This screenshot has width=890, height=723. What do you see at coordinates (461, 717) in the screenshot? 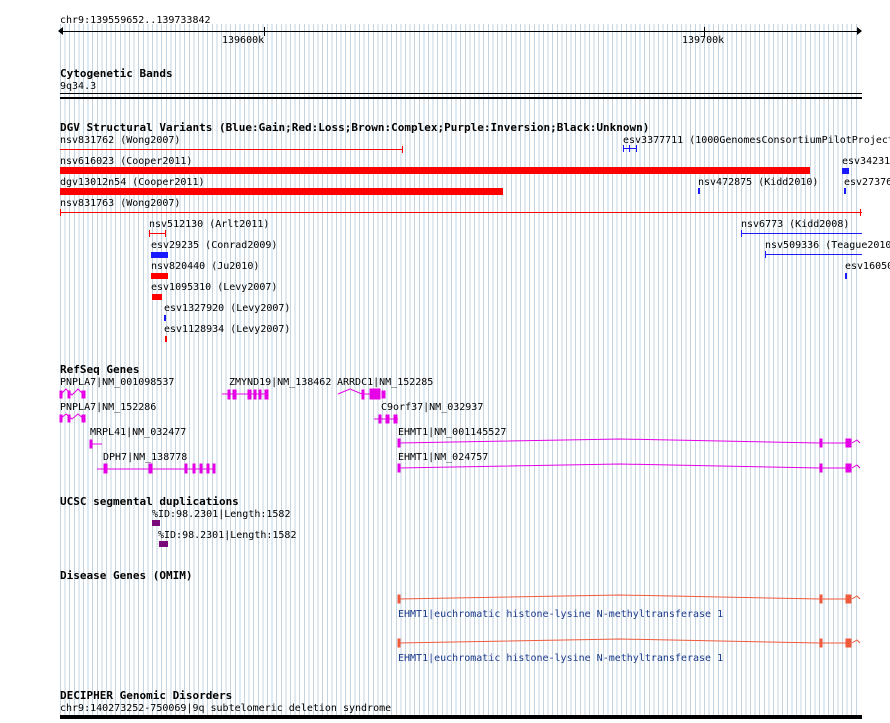
I see `decipher-feature-bar` at bounding box center [461, 717].